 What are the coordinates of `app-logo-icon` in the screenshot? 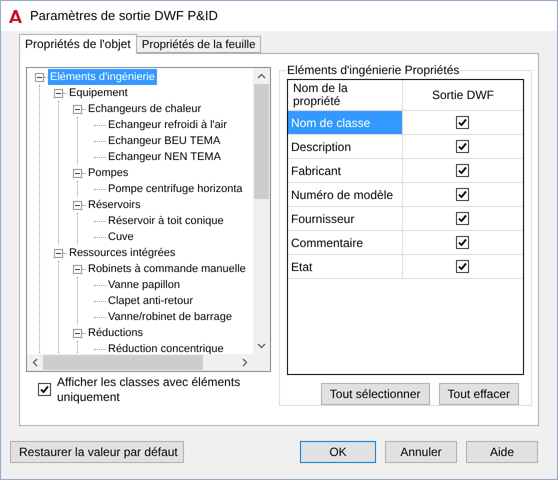 It's located at (15, 16).